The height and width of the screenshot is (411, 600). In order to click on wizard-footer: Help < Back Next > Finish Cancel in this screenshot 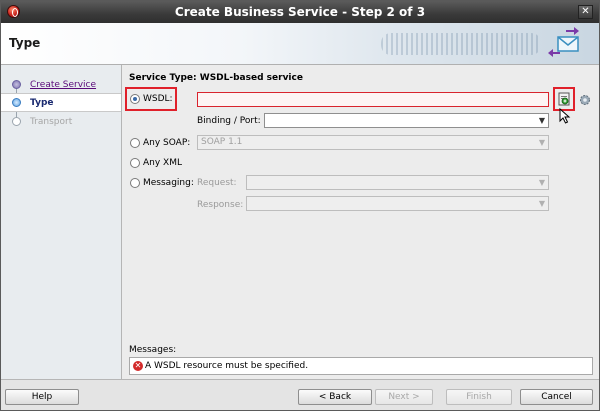, I will do `click(300, 394)`.